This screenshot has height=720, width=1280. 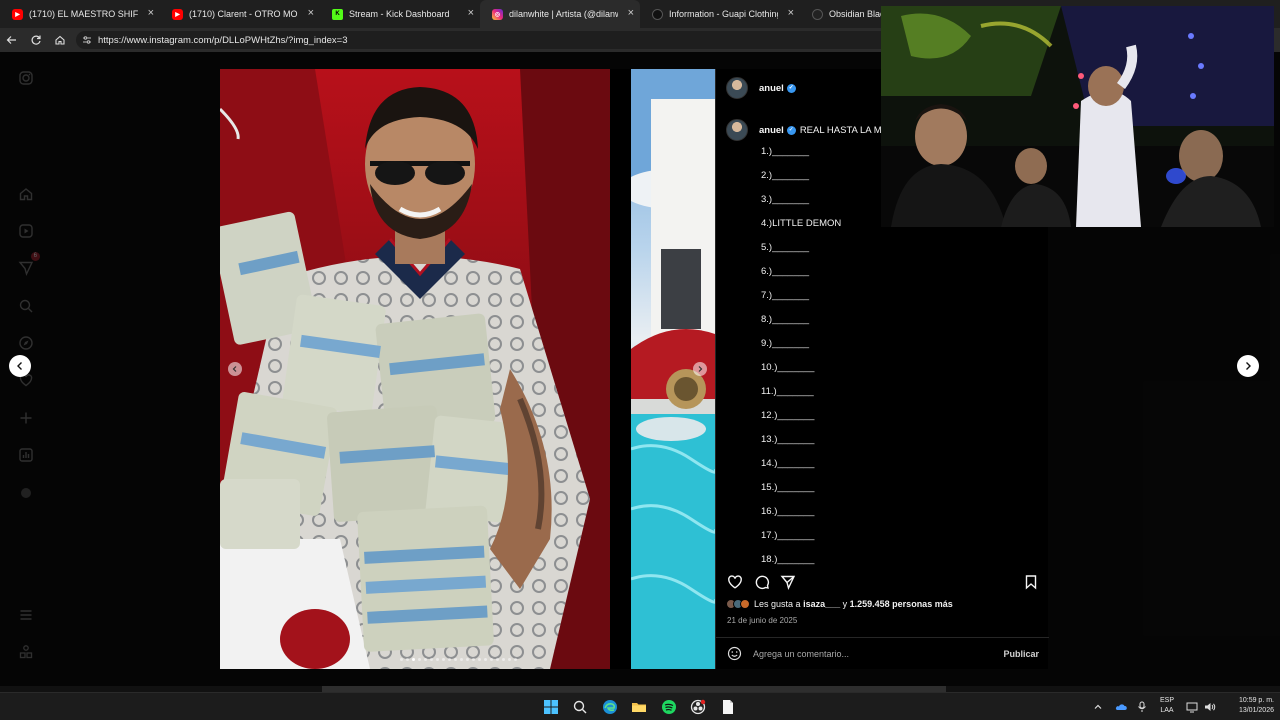 What do you see at coordinates (243, 14) in the screenshot?
I see `tab-label: (1710) Clarent - OTRO MOMENTO` at bounding box center [243, 14].